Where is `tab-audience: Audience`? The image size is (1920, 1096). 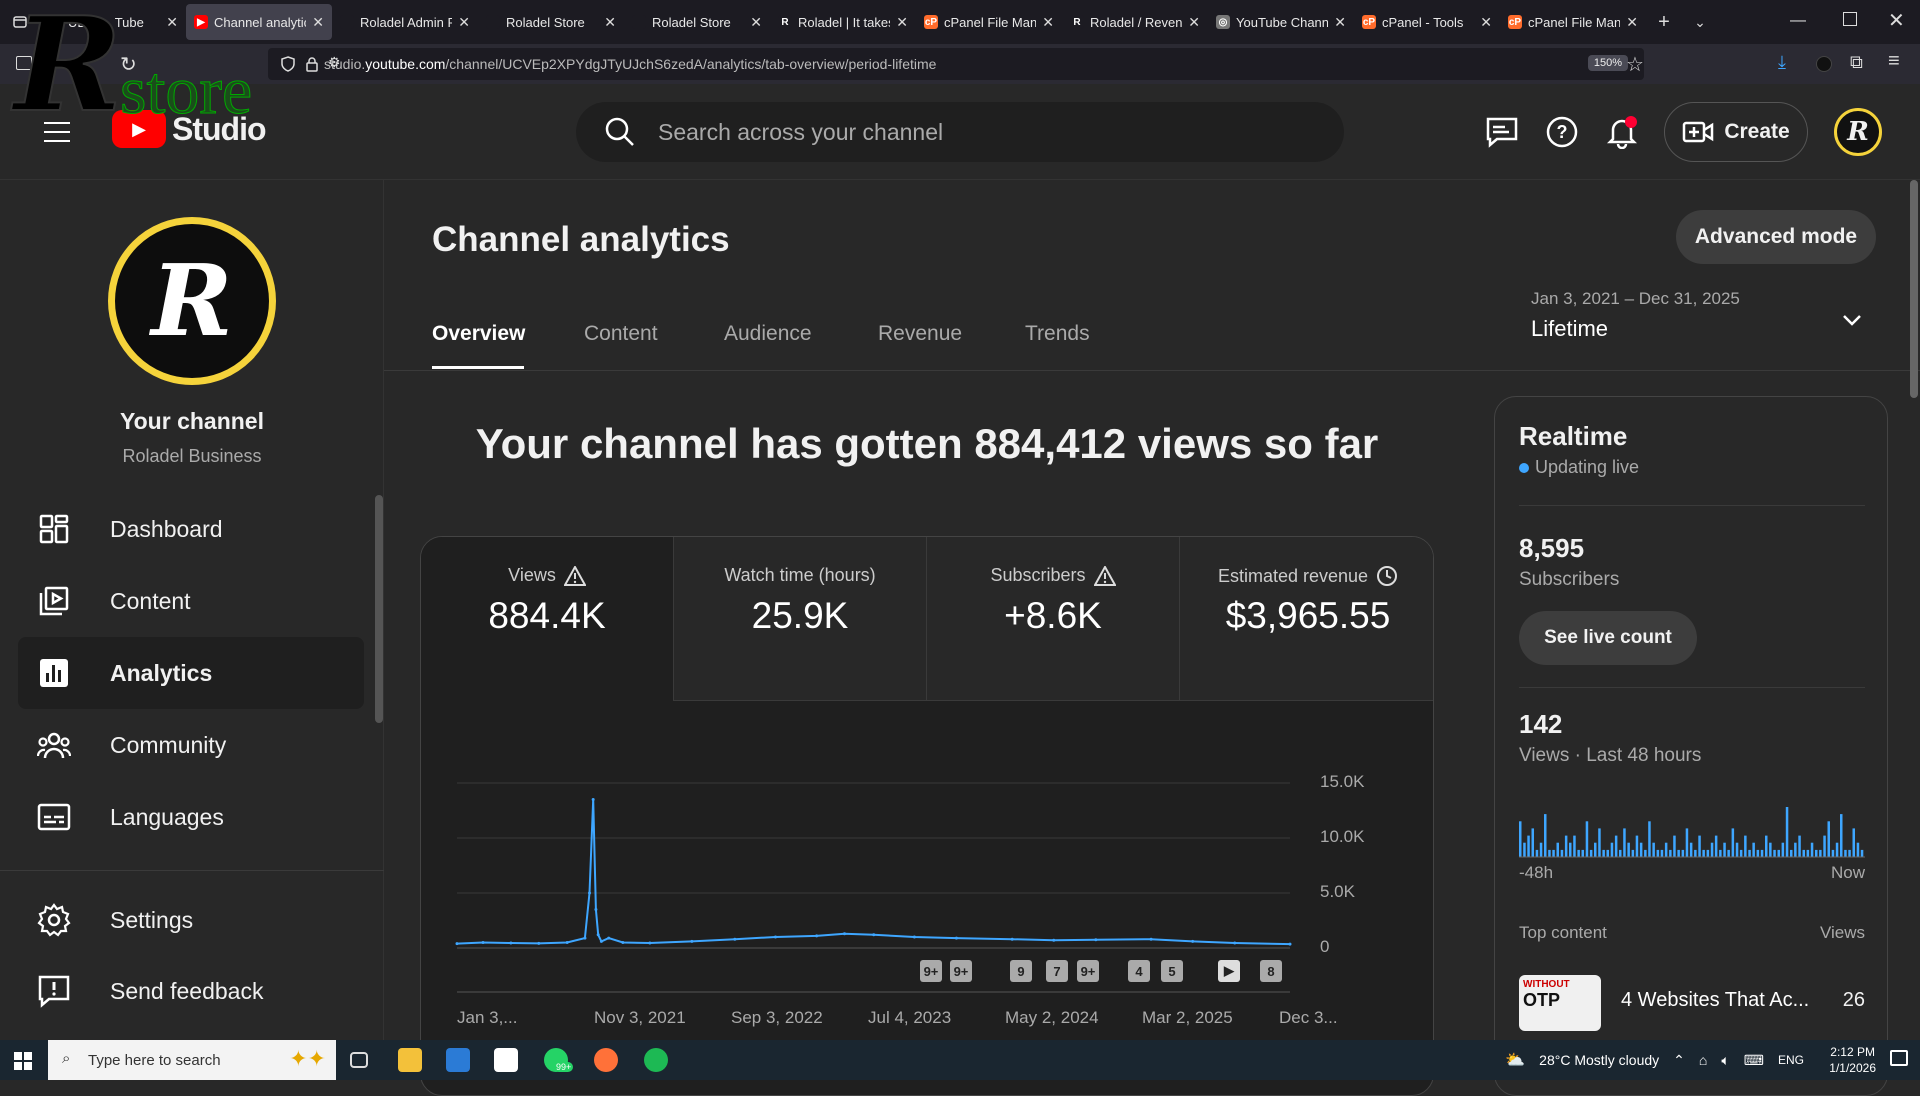 tab-audience: Audience is located at coordinates (768, 334).